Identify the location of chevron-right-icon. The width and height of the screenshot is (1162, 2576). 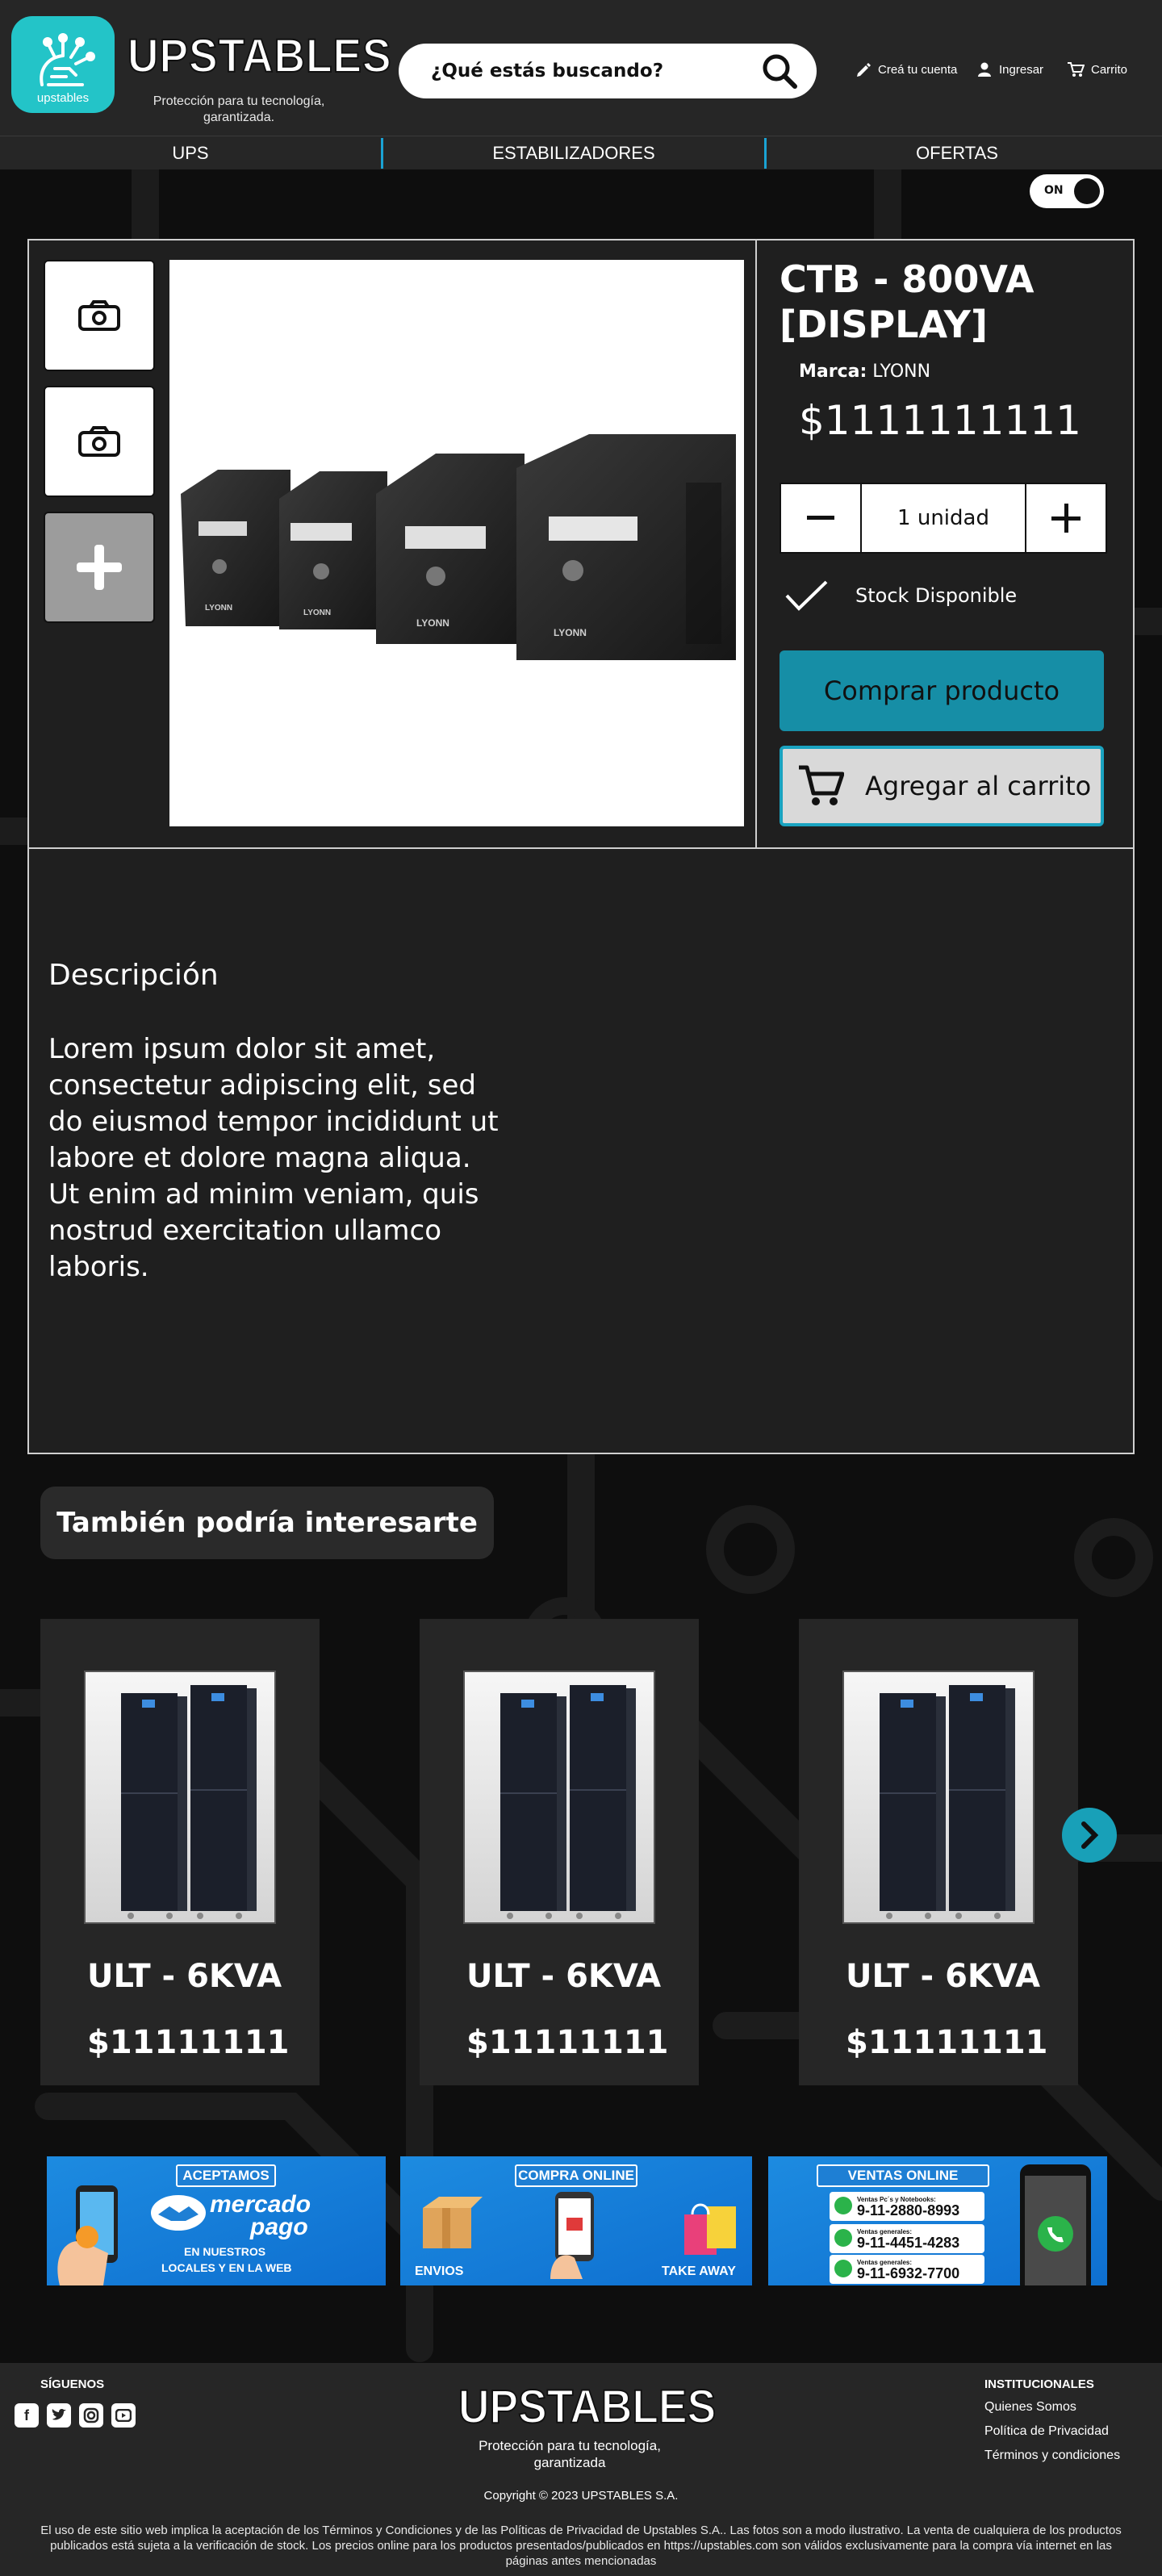
(1090, 1835).